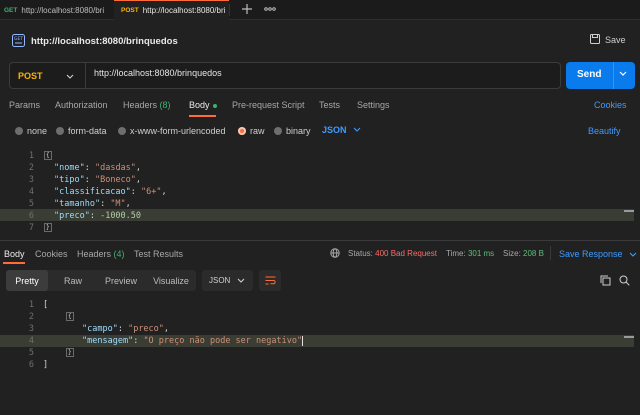 The height and width of the screenshot is (415, 640). I want to click on response-tab-test-results: Test Results, so click(158, 254).